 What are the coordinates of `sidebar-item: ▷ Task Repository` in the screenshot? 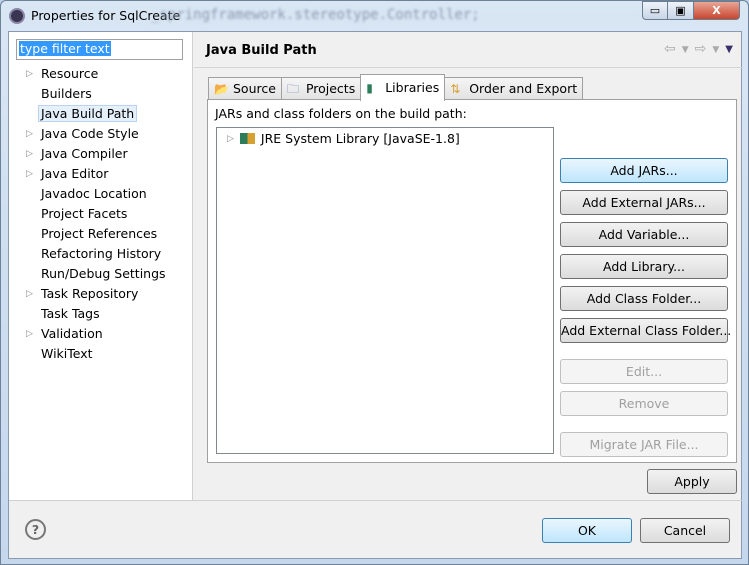 It's located at (101, 294).